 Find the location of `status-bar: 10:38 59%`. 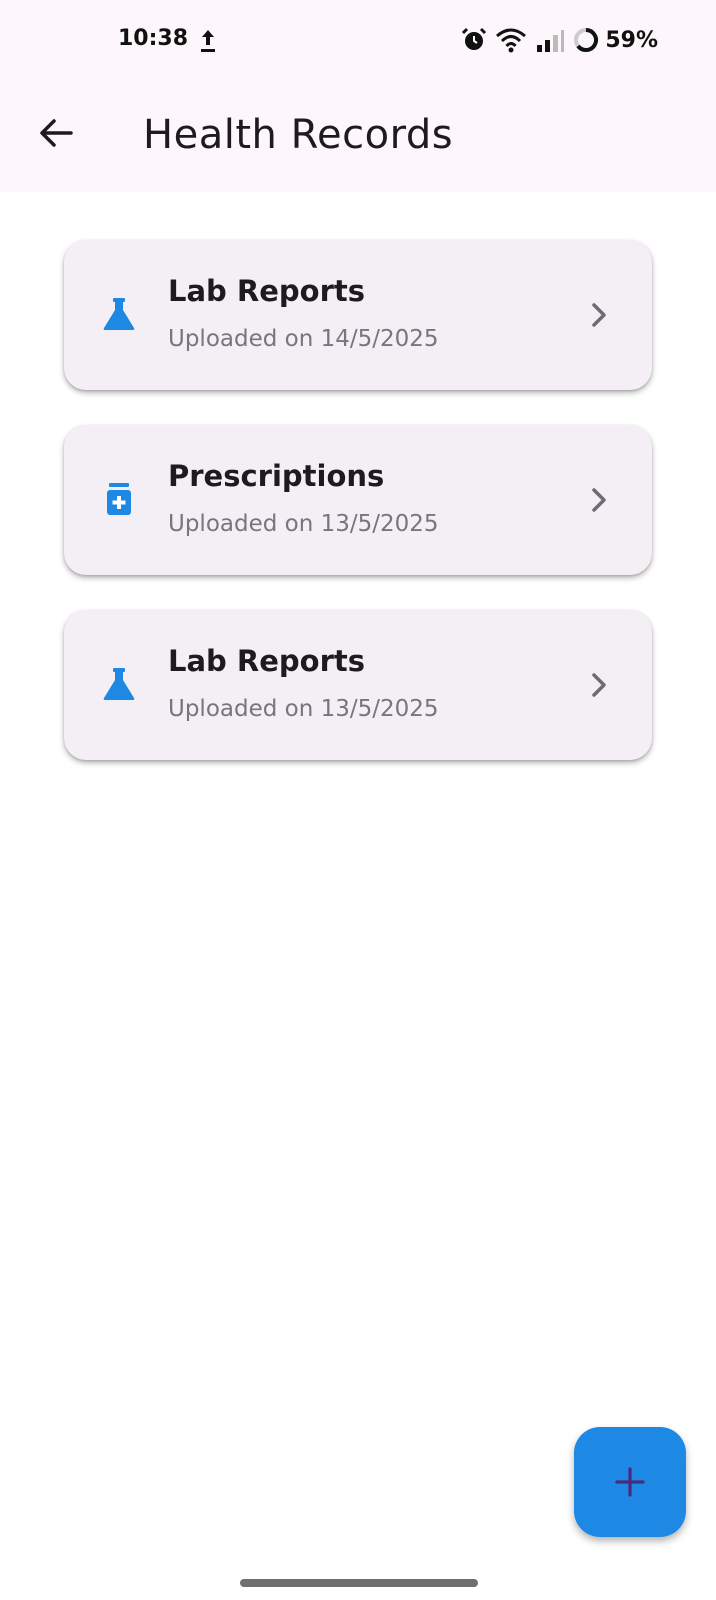

status-bar: 10:38 59% is located at coordinates (358, 41).